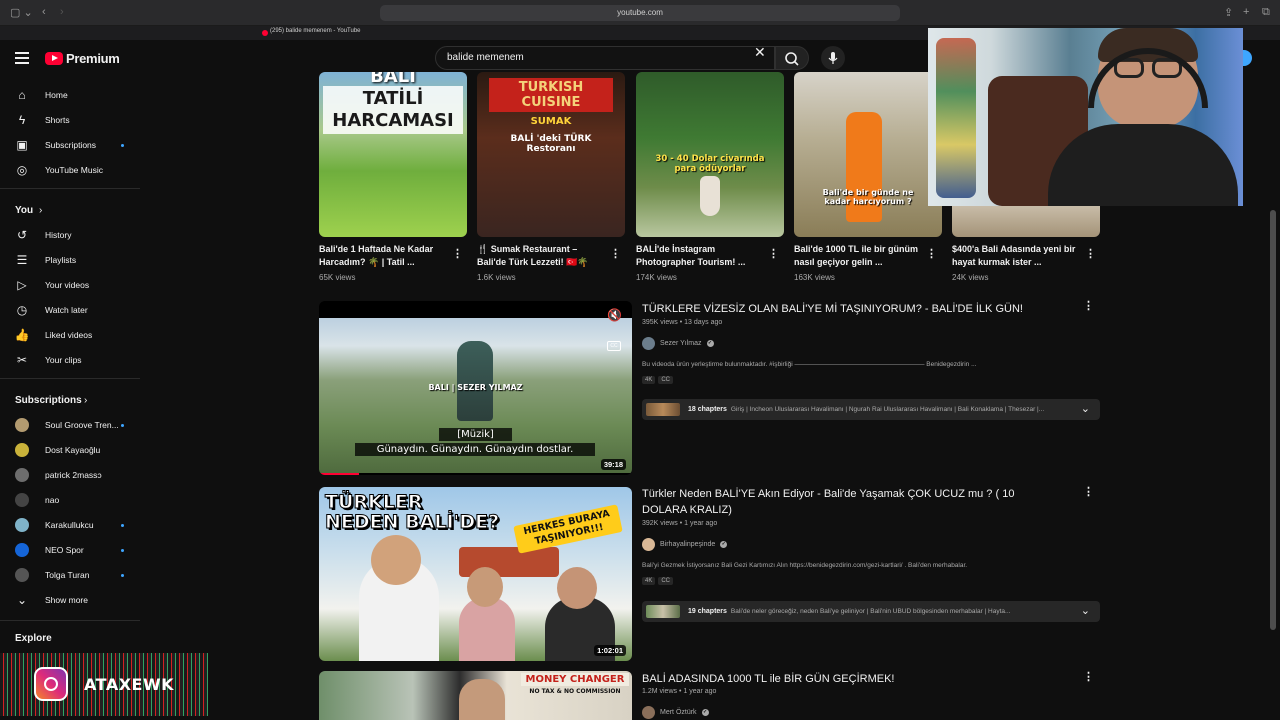 The image size is (1280, 720). What do you see at coordinates (70, 235) in the screenshot?
I see `sidebar-item-history: ↺ History` at bounding box center [70, 235].